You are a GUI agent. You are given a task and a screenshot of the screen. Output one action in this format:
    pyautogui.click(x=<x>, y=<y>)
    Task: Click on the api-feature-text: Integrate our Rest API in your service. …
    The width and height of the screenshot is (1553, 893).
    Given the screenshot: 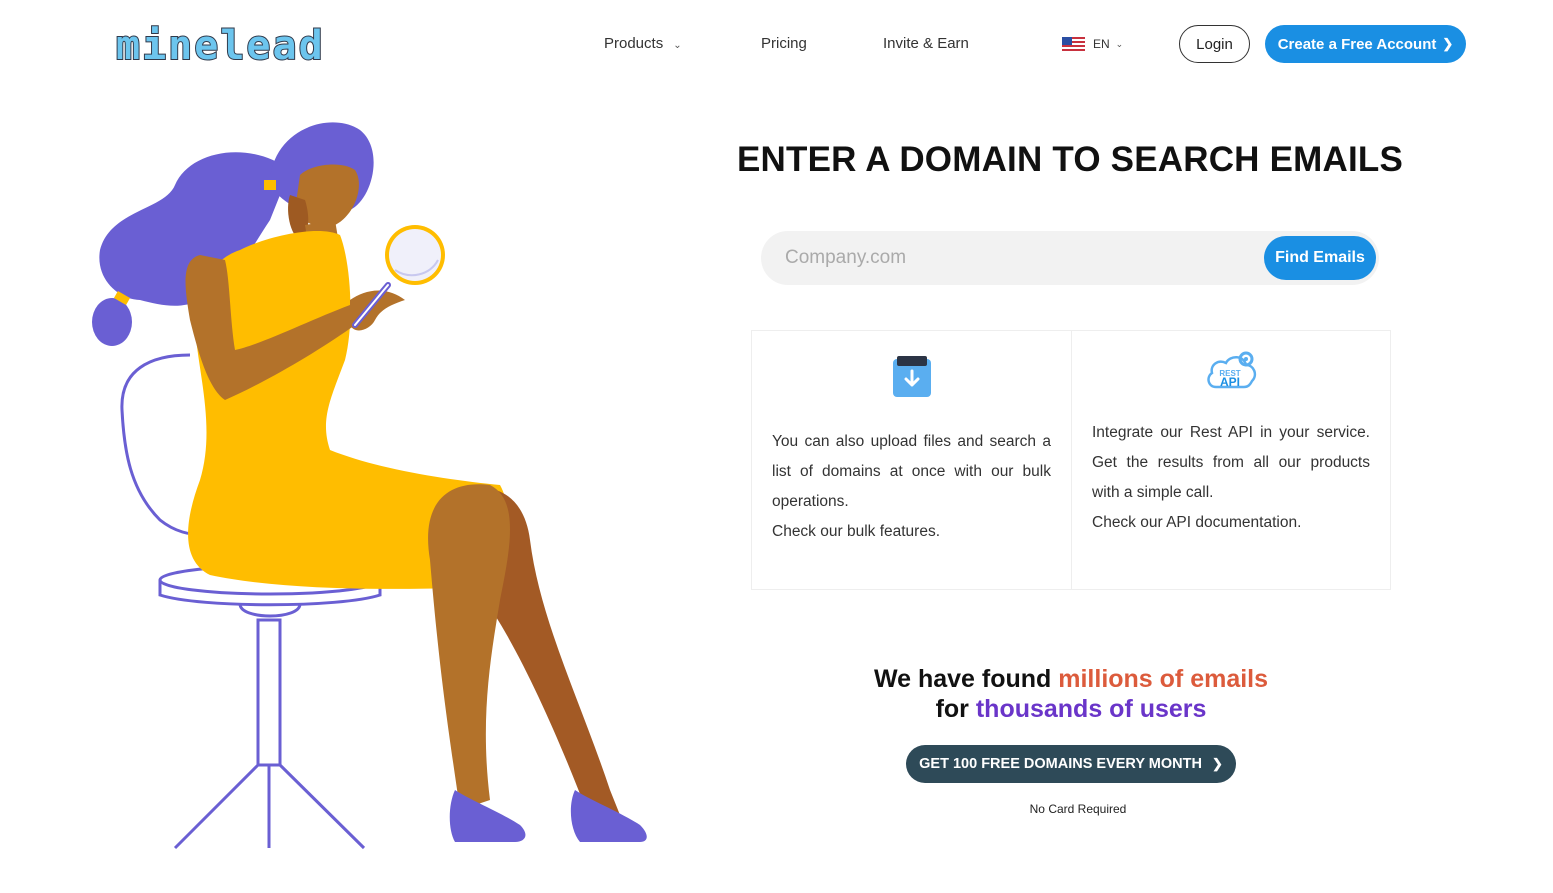 What is the action you would take?
    pyautogui.click(x=1231, y=478)
    